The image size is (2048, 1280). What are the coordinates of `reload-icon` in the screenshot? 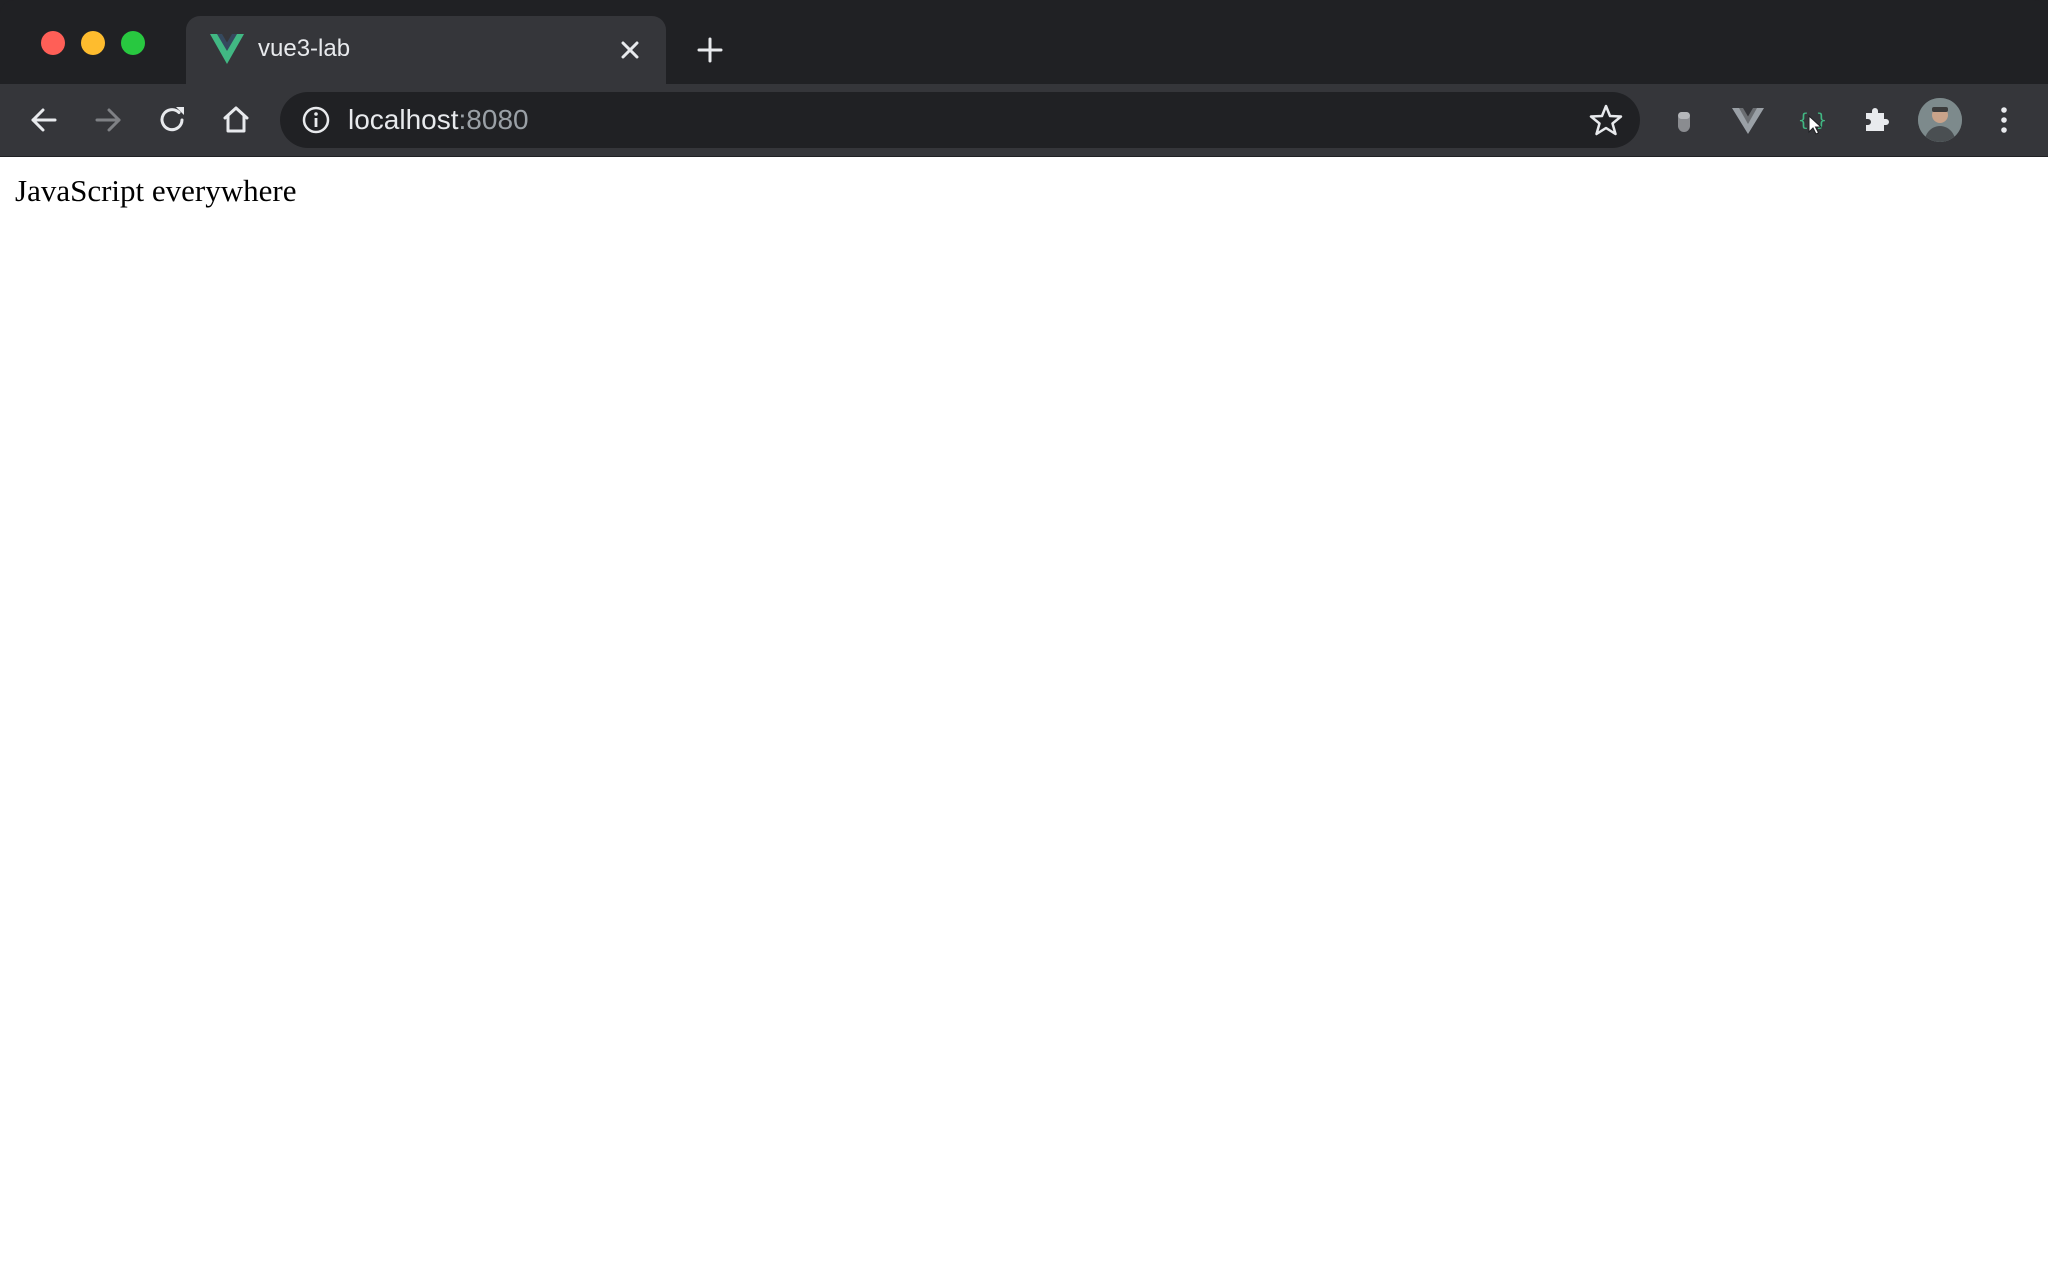 It's located at (172, 120).